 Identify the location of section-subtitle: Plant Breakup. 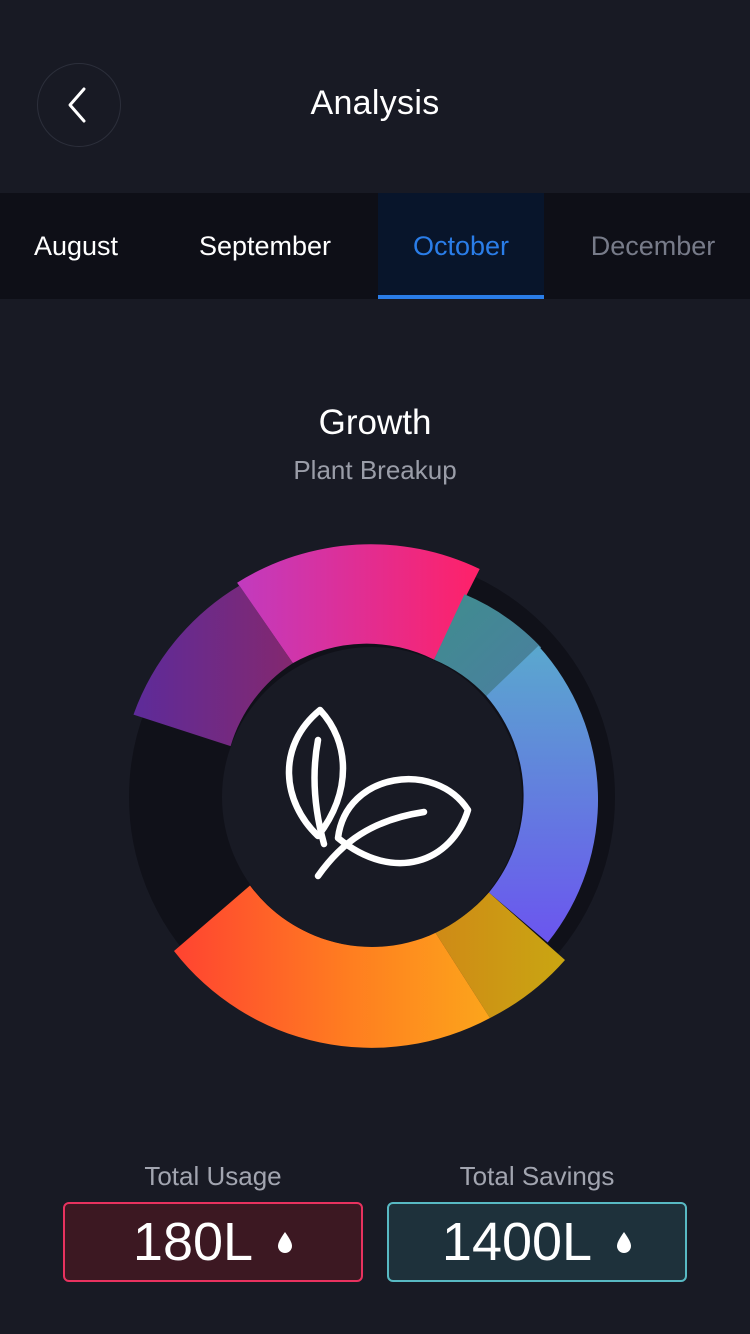
(375, 470).